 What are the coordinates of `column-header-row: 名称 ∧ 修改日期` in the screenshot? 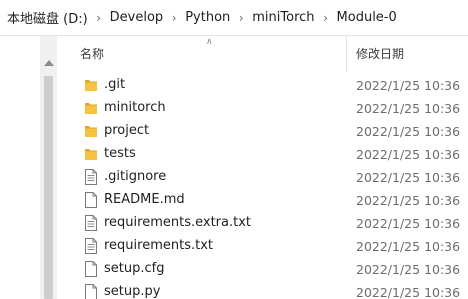 It's located at (272, 54).